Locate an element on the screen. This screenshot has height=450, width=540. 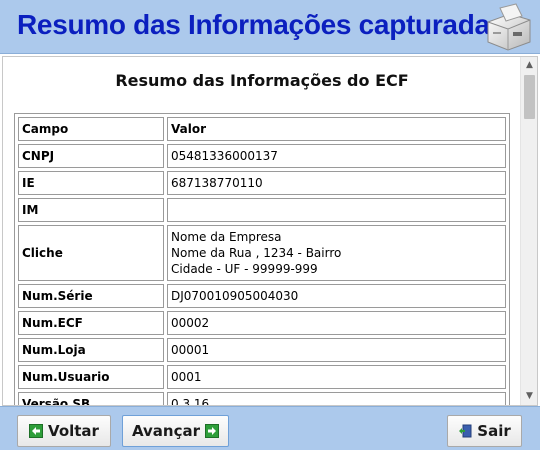
row-key: Num.ECF is located at coordinates (91, 323).